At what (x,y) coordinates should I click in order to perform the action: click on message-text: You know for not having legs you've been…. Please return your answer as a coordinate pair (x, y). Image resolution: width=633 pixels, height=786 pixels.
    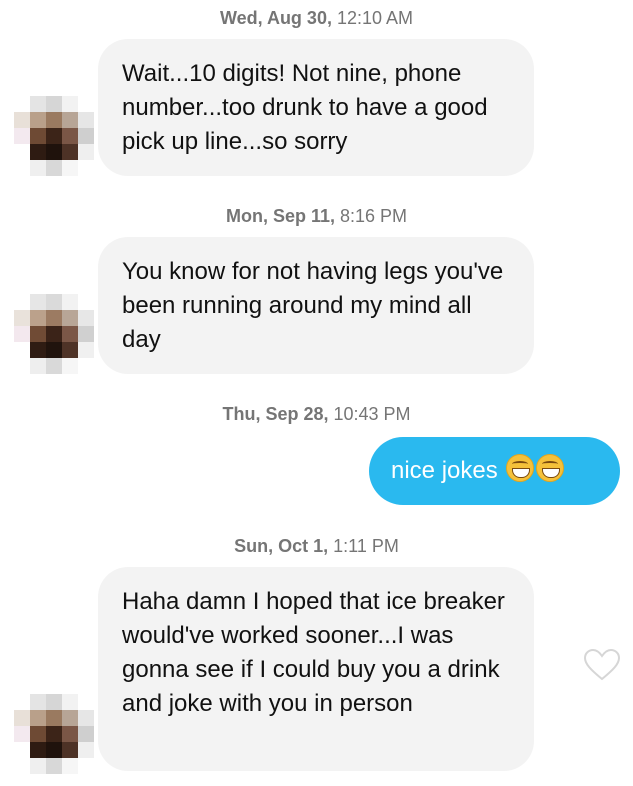
    Looking at the image, I should click on (313, 305).